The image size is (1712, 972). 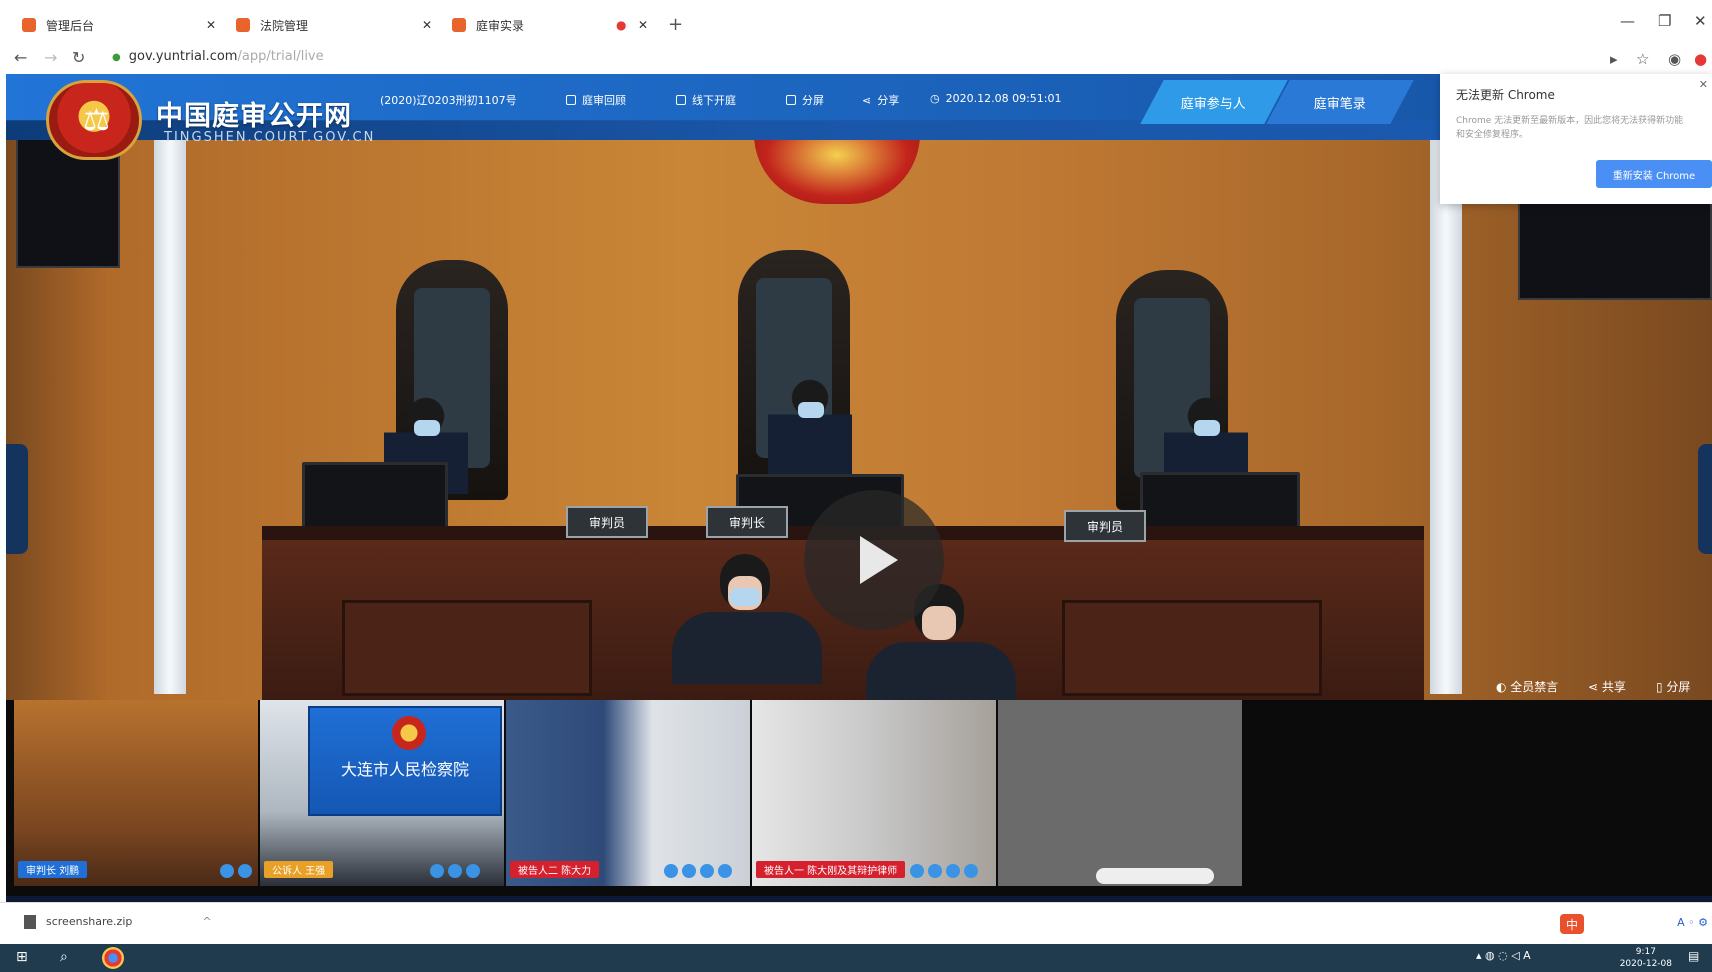 I want to click on nav-split: 分屏, so click(x=805, y=100).